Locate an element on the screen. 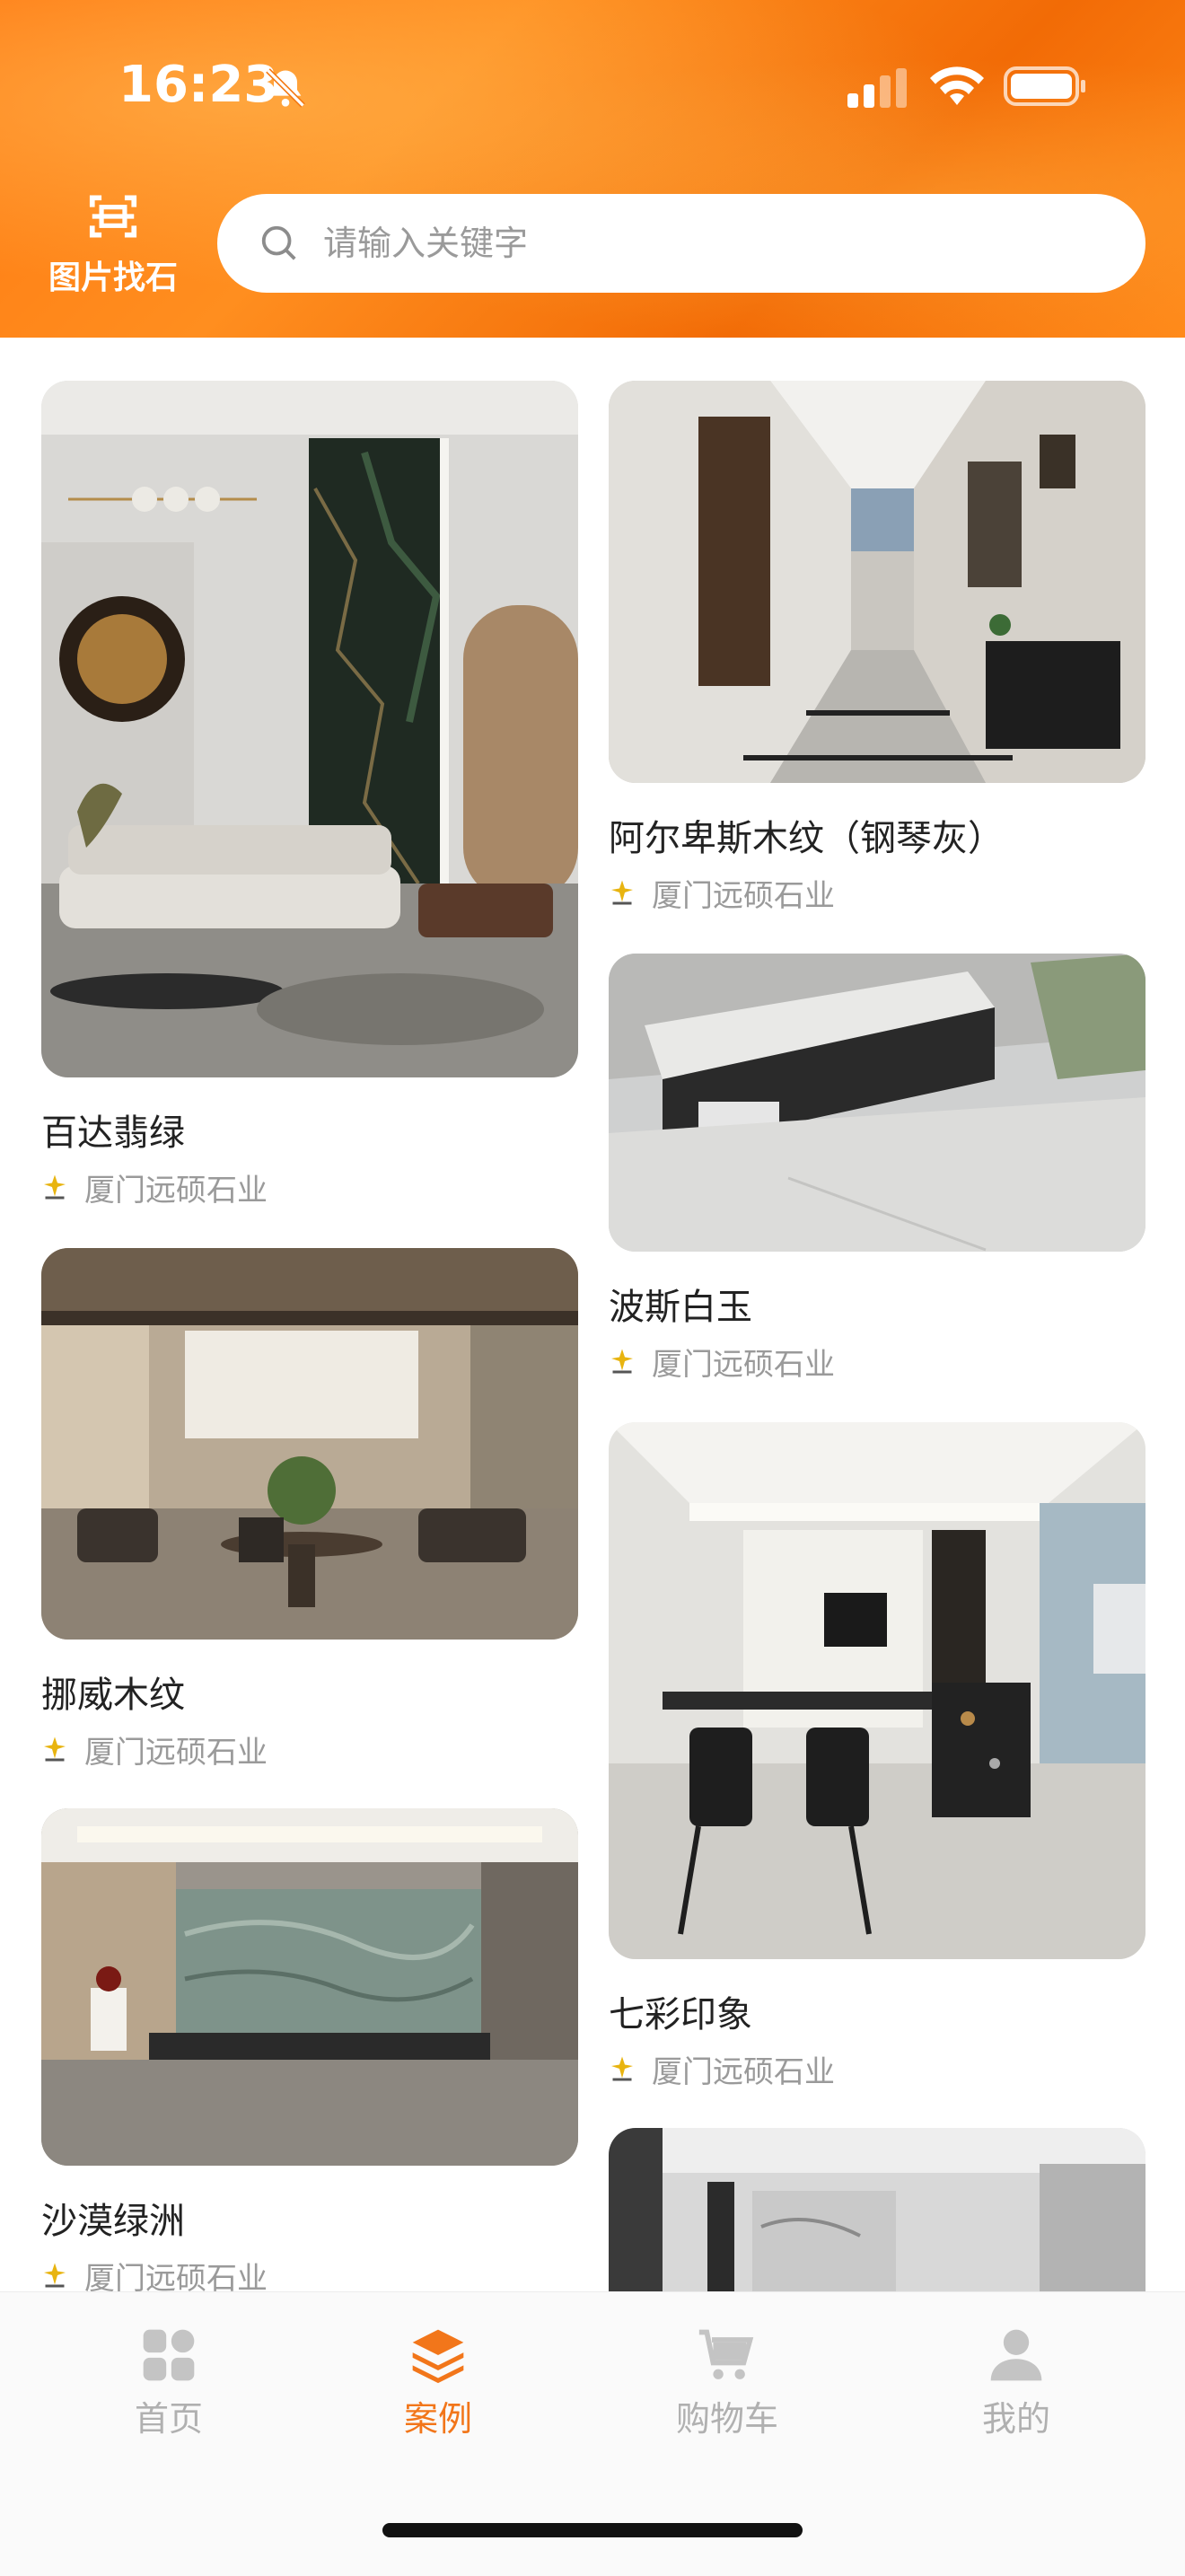 The image size is (1185, 2576). tab-label: 我的 is located at coordinates (1015, 2419).